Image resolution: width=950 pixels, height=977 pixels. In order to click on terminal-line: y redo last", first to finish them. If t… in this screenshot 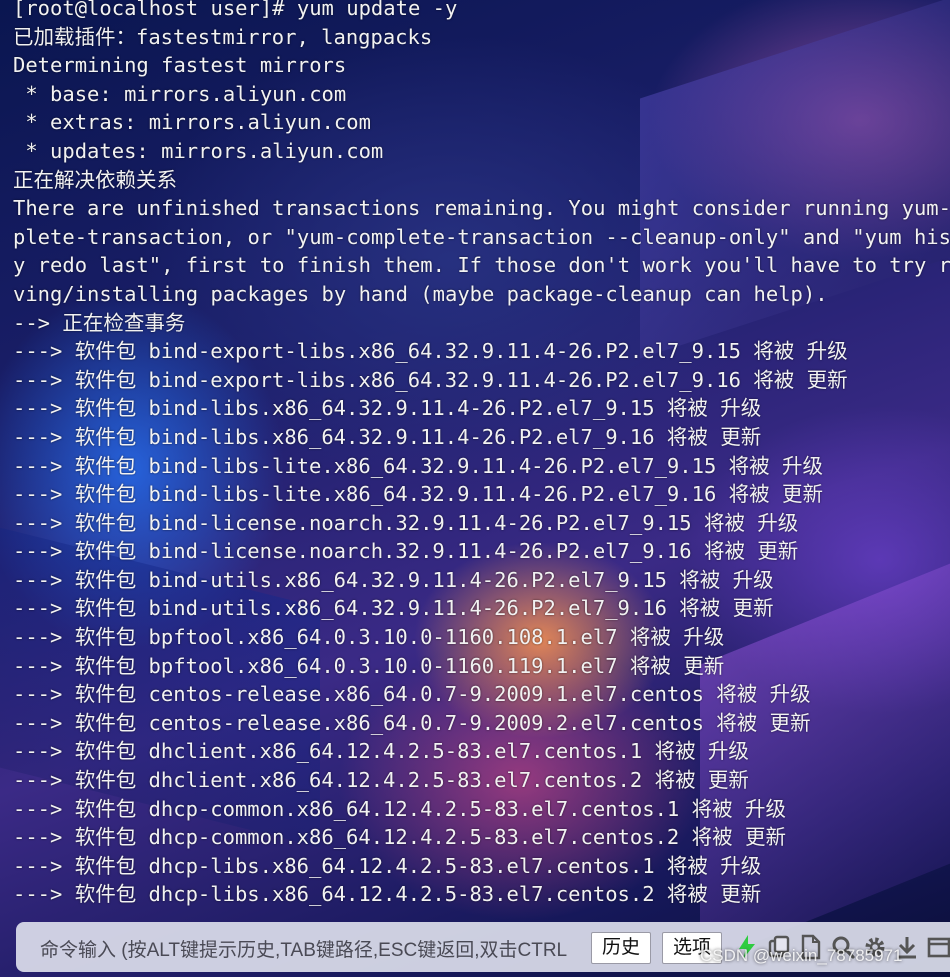, I will do `click(481, 265)`.